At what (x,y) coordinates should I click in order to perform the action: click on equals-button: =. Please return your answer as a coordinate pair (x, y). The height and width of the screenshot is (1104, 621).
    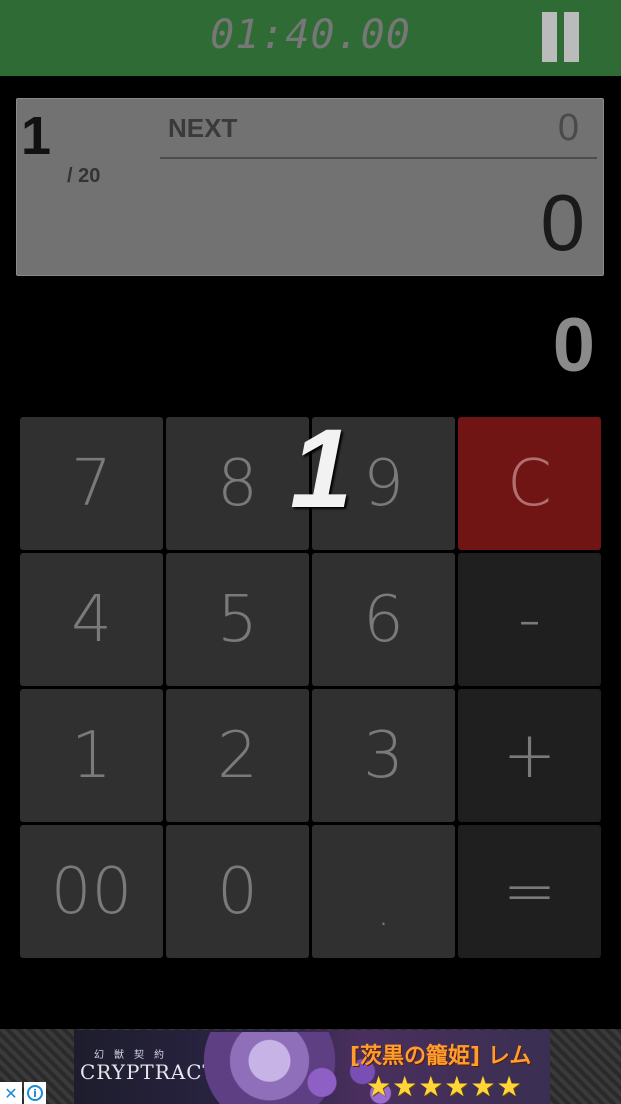
    Looking at the image, I should click on (529, 891).